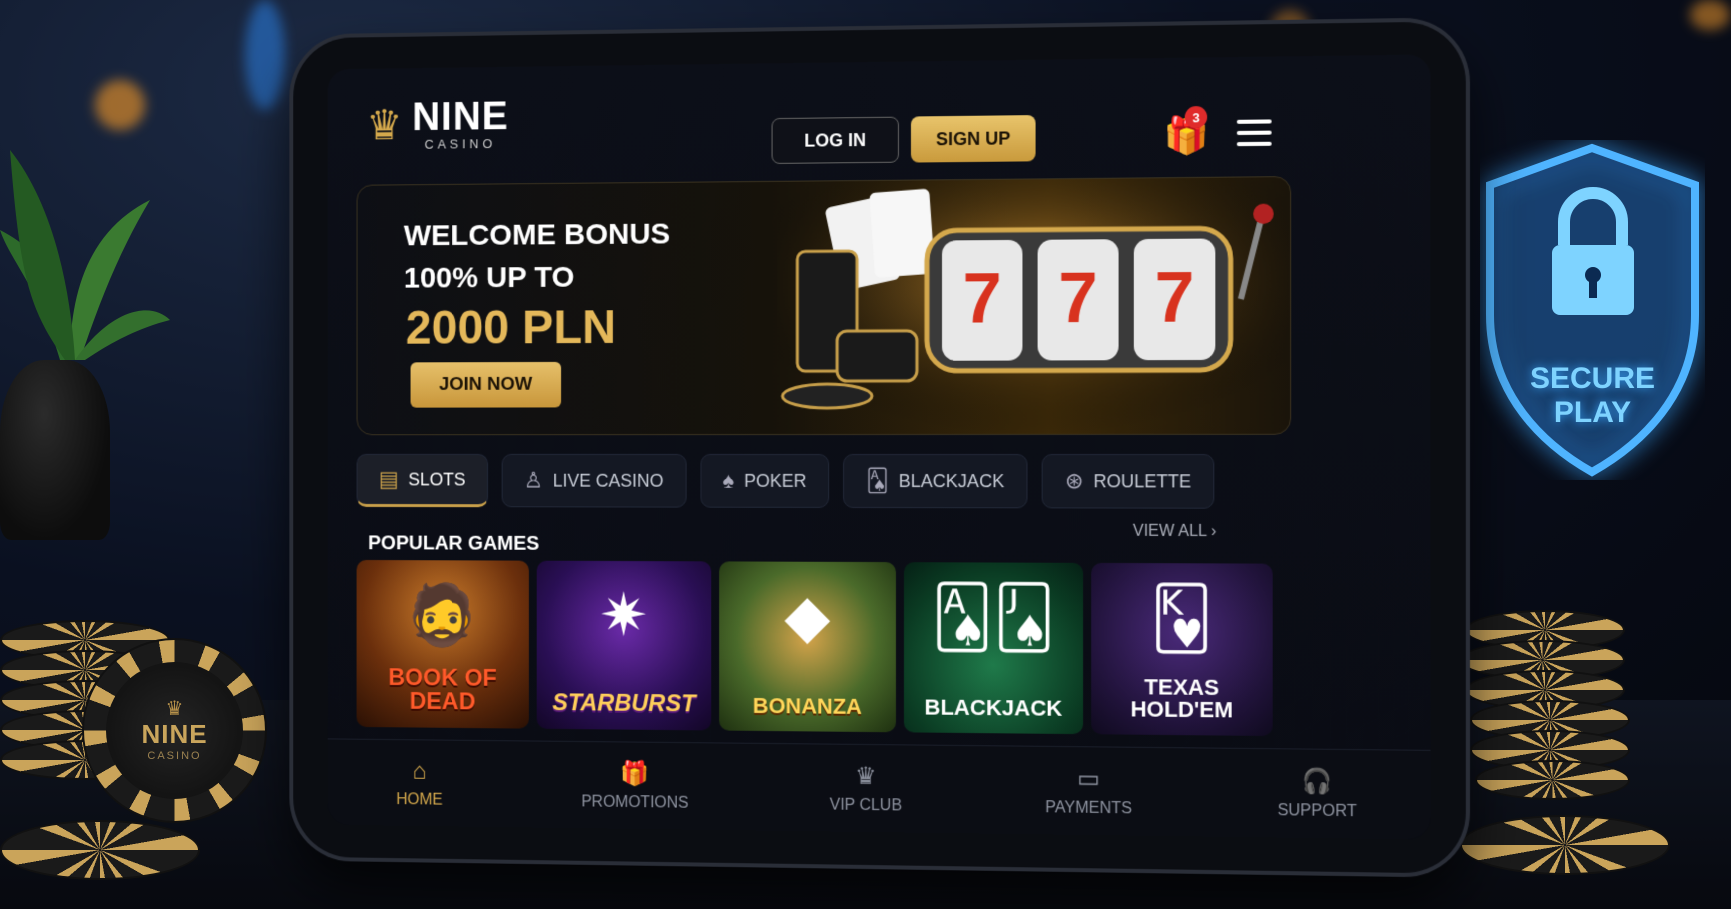 The width and height of the screenshot is (1731, 909). What do you see at coordinates (728, 480) in the screenshot?
I see `spade-icon: ♠` at bounding box center [728, 480].